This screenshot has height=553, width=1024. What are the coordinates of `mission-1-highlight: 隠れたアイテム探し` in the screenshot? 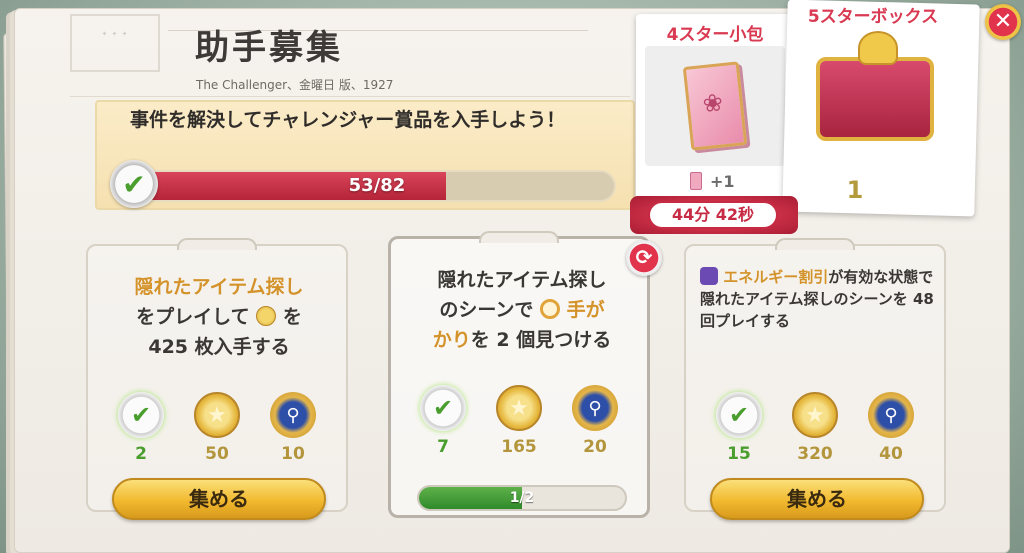 It's located at (219, 287).